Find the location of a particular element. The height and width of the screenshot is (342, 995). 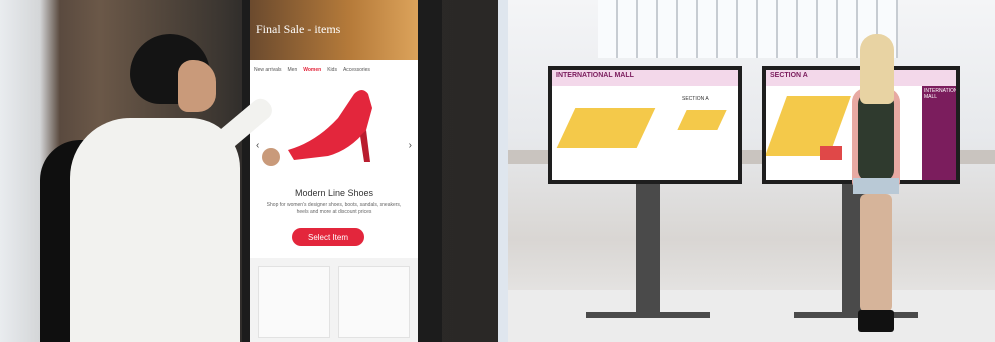

person-boots is located at coordinates (876, 321).